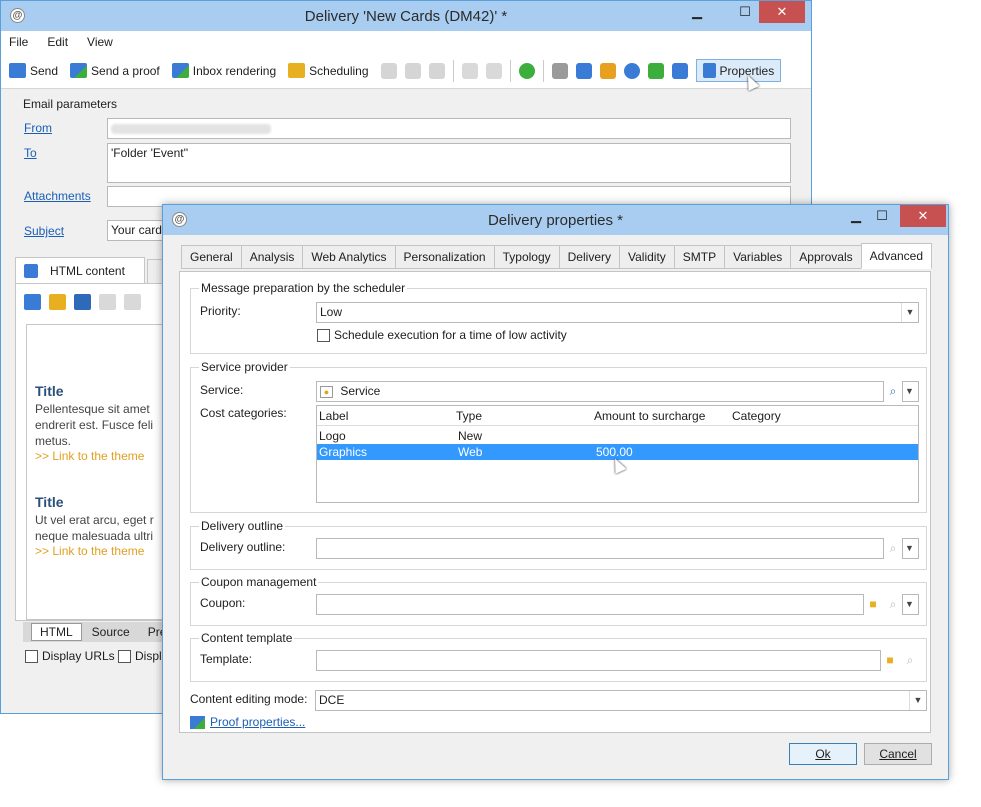 This screenshot has height=807, width=981. What do you see at coordinates (444, 257) in the screenshot?
I see `tab-personalization: Personalization` at bounding box center [444, 257].